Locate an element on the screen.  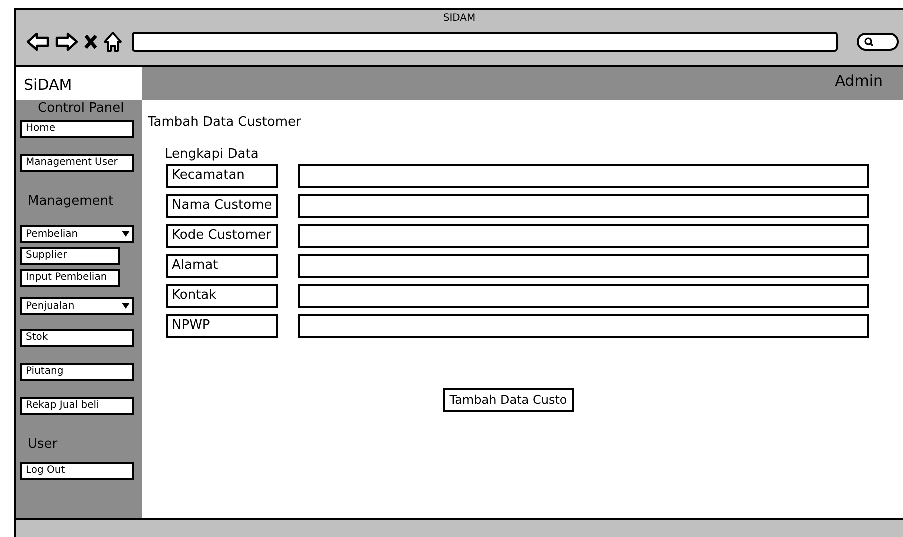
address-field is located at coordinates (485, 42).